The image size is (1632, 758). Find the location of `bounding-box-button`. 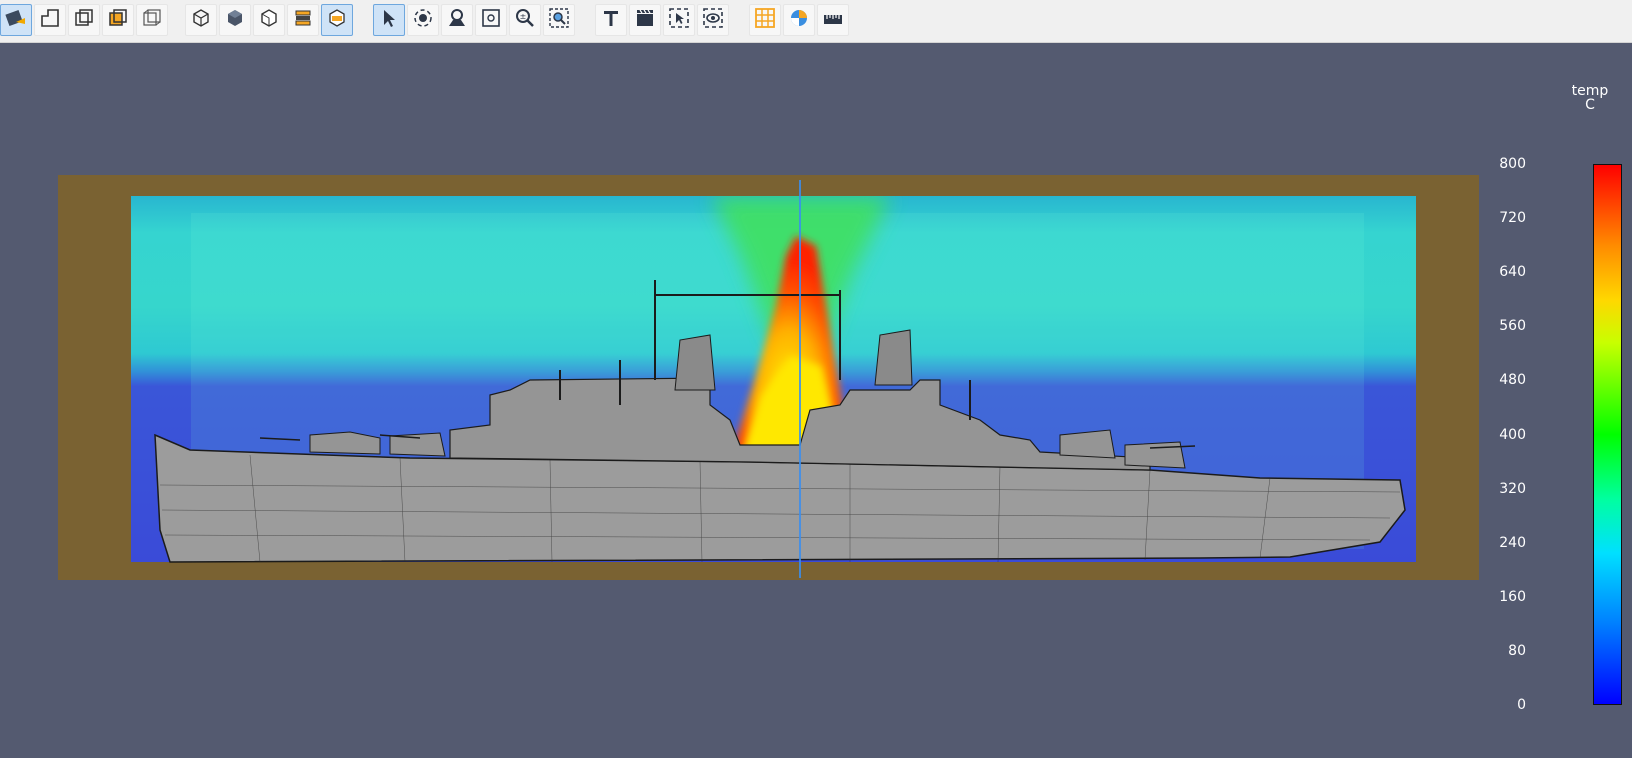

bounding-box-button is located at coordinates (84, 20).